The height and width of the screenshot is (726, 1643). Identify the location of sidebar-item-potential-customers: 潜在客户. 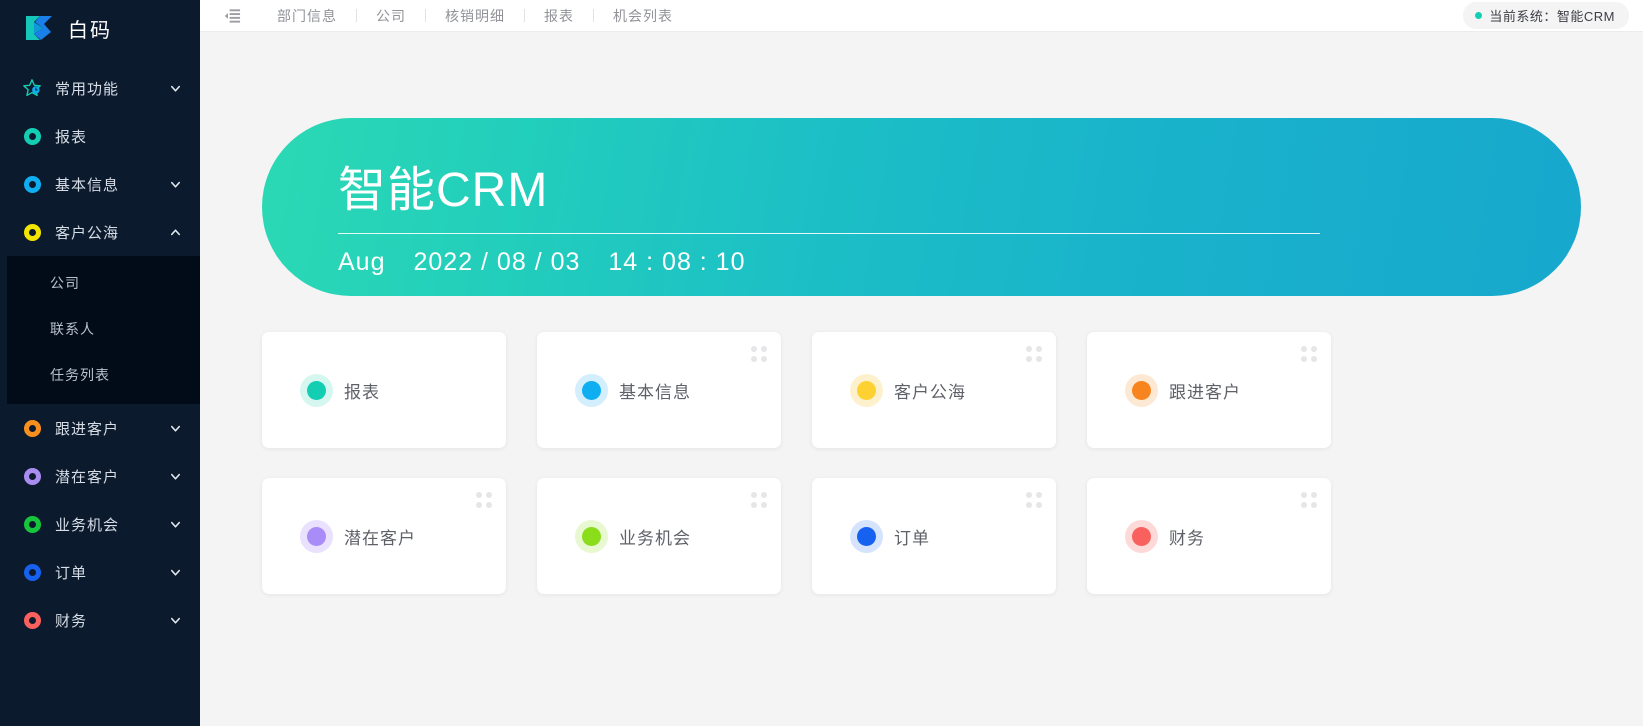
(100, 476).